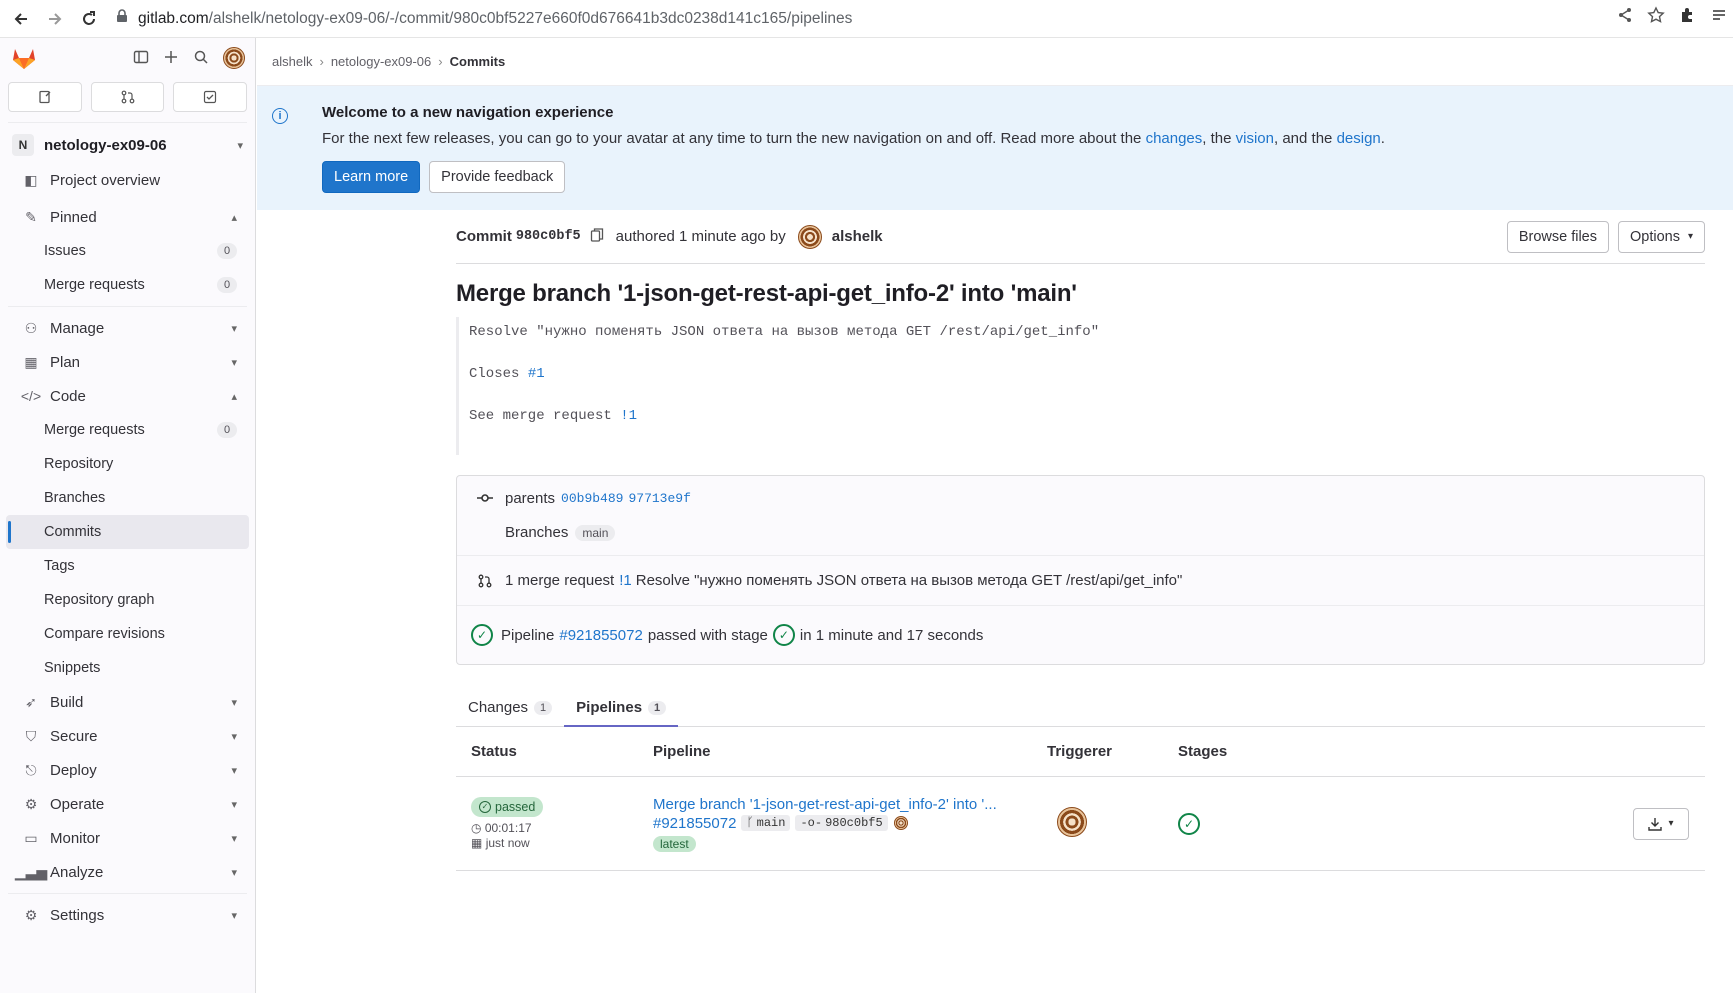 The image size is (1733, 993). What do you see at coordinates (1072, 822) in the screenshot?
I see `triggerer-avatar` at bounding box center [1072, 822].